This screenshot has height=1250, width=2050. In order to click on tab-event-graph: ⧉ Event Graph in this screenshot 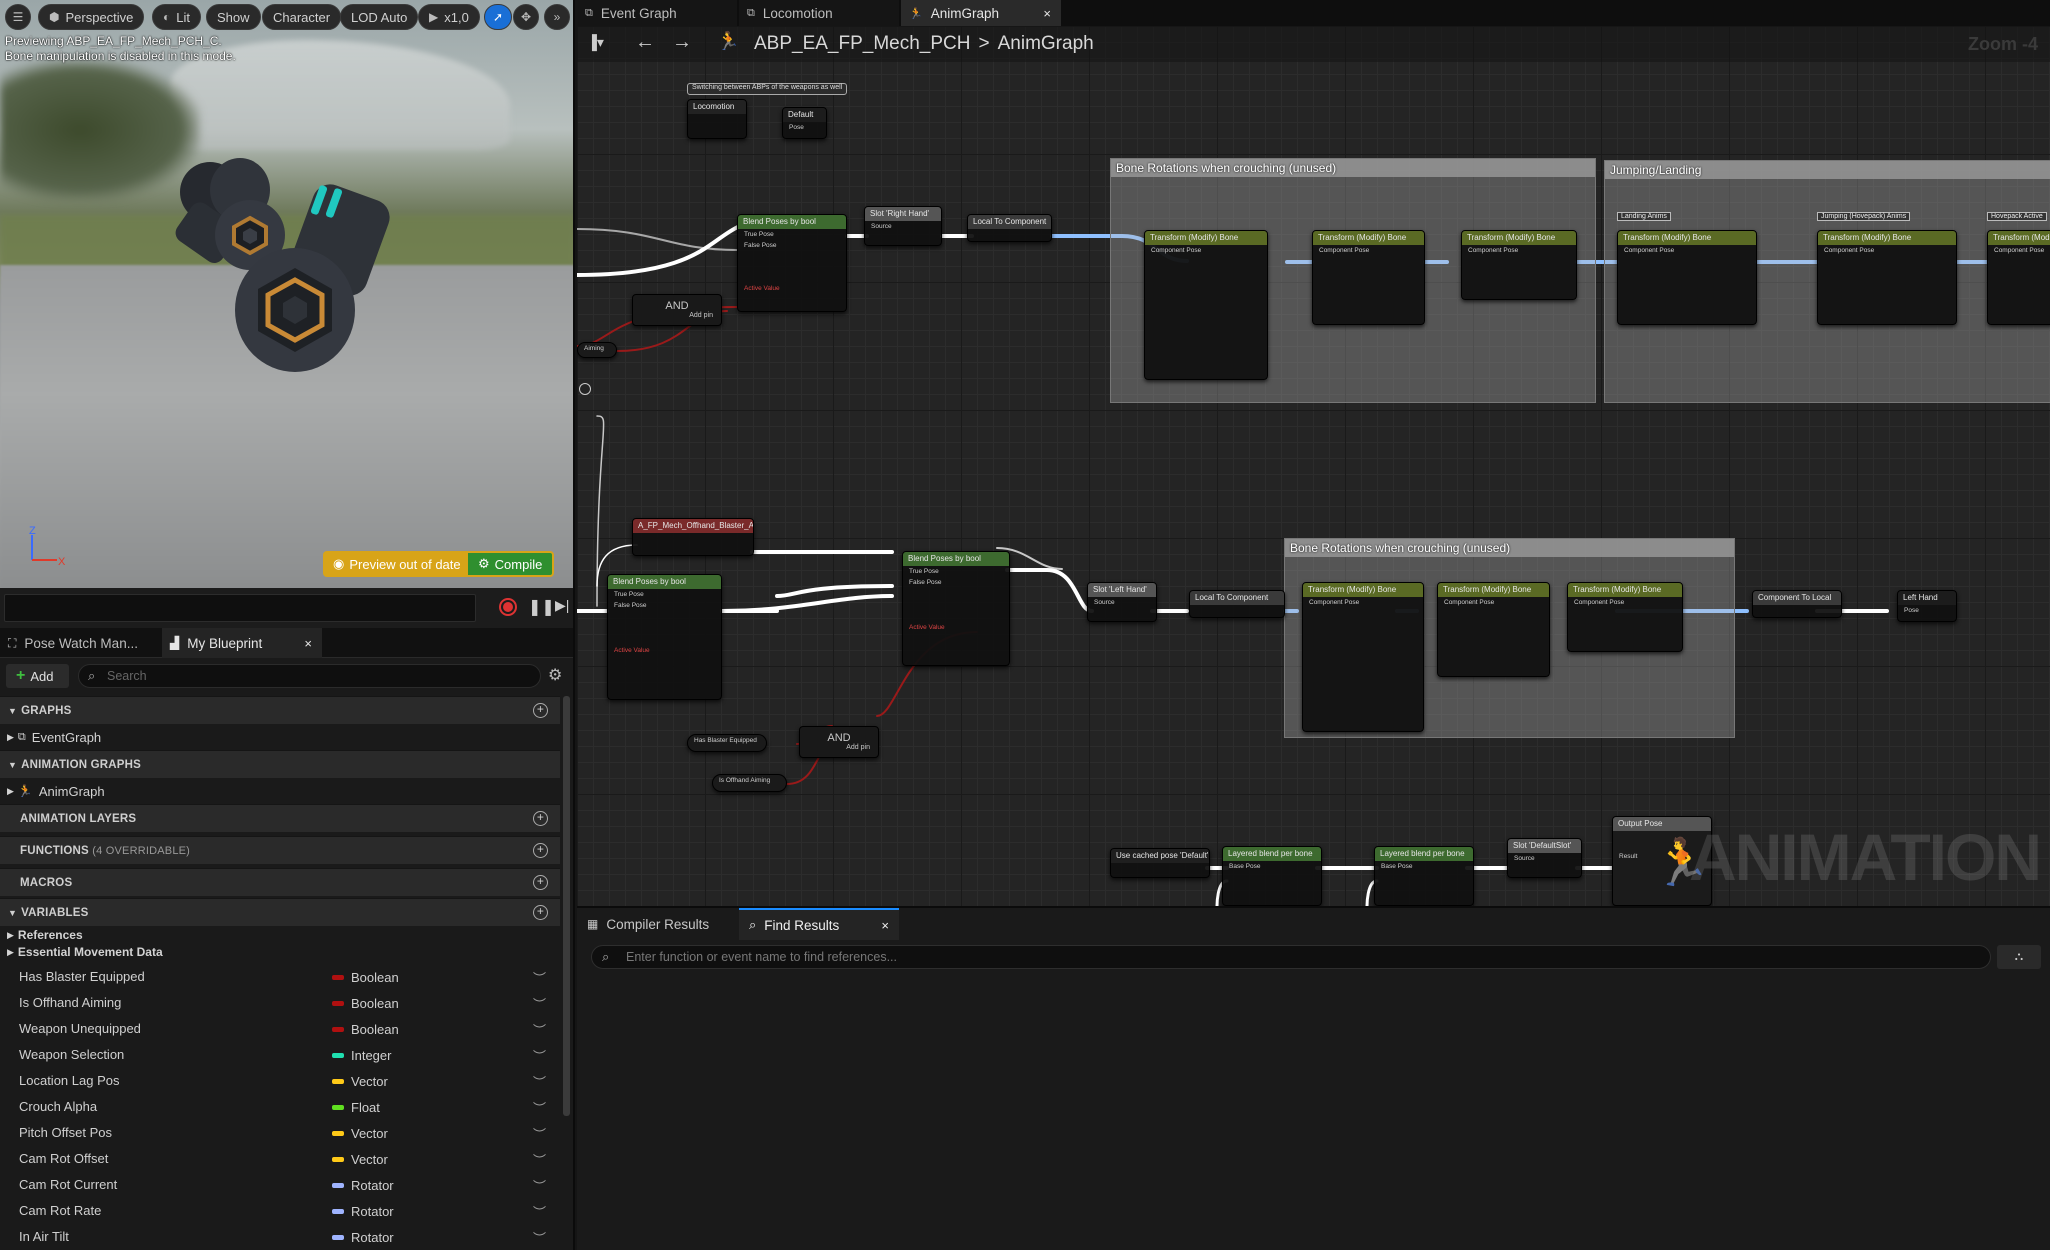, I will do `click(657, 13)`.